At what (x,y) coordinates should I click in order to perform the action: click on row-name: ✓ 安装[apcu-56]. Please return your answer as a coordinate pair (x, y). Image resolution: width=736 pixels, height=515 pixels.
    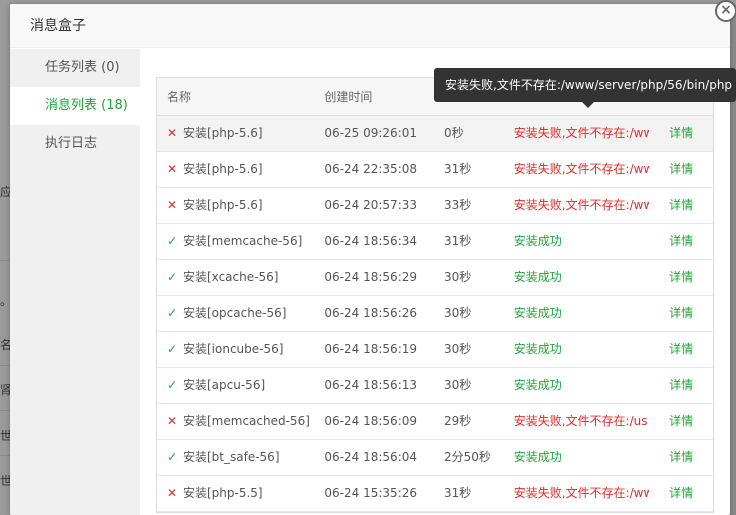
    Looking at the image, I should click on (240, 385).